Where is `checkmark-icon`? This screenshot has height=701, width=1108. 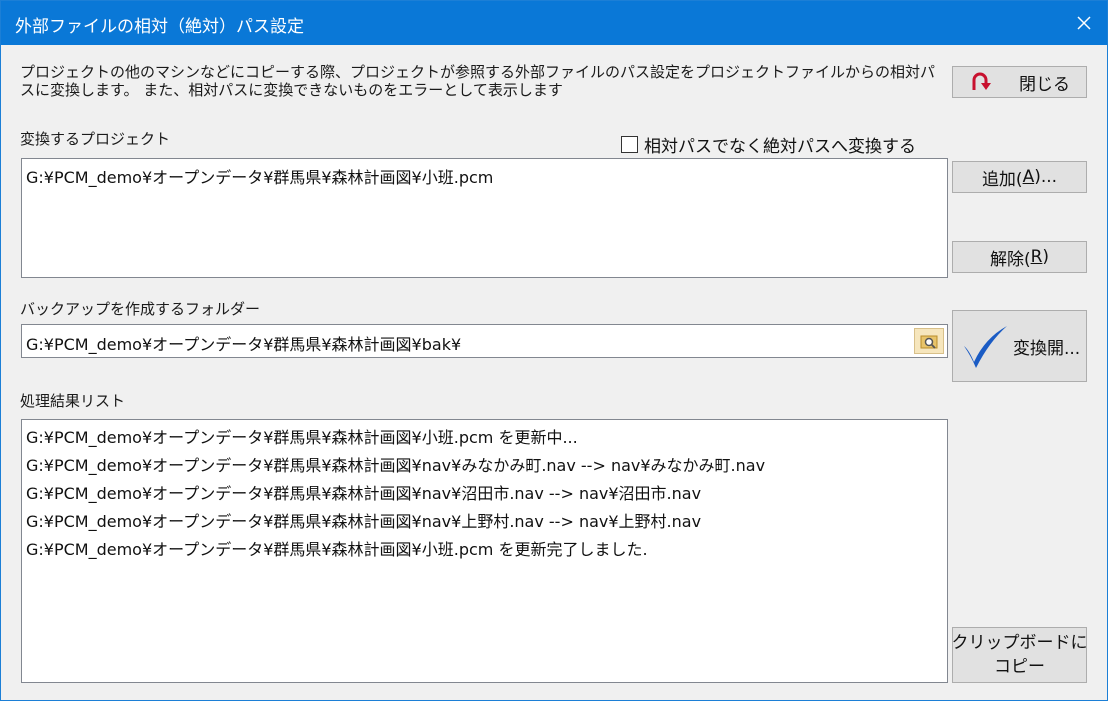
checkmark-icon is located at coordinates (985, 347).